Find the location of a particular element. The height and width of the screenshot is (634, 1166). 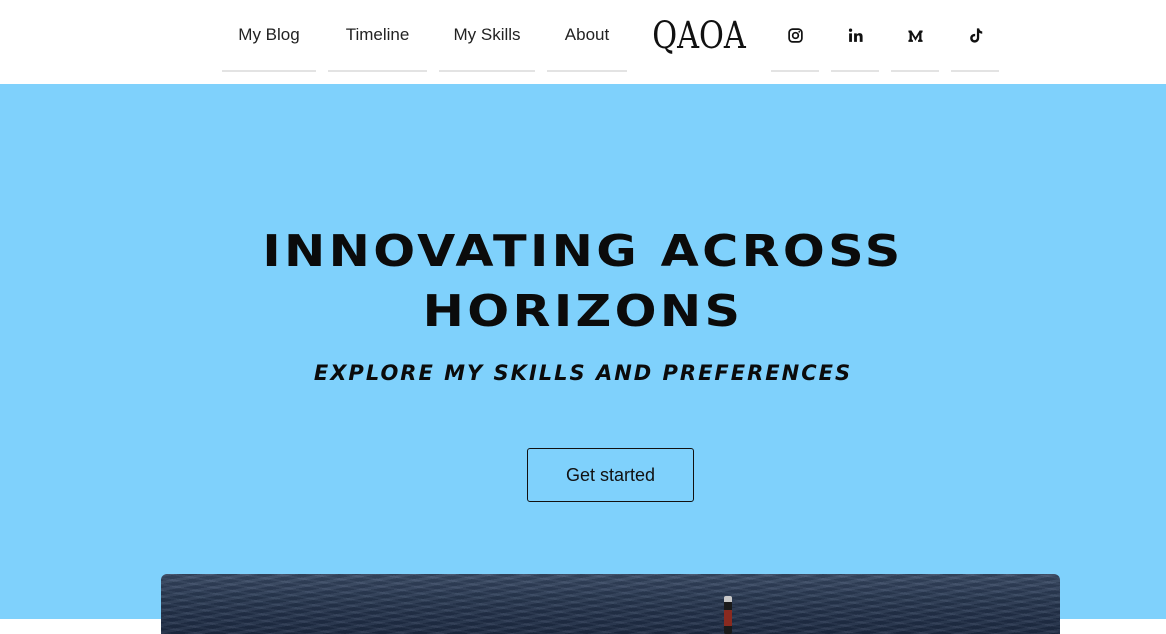

nav-my-skills: My Skills is located at coordinates (487, 36).